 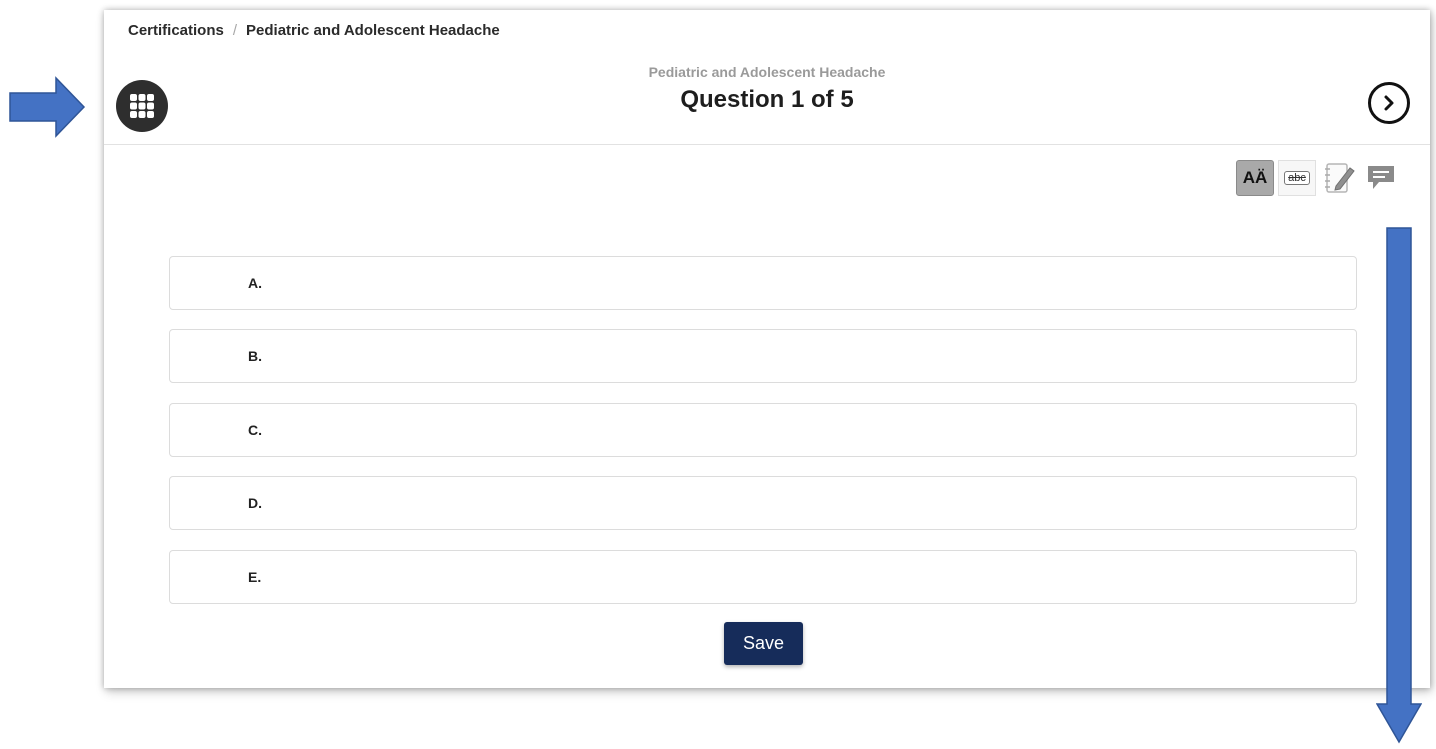 I want to click on strikethrough-tool-button: abc, so click(x=1297, y=178).